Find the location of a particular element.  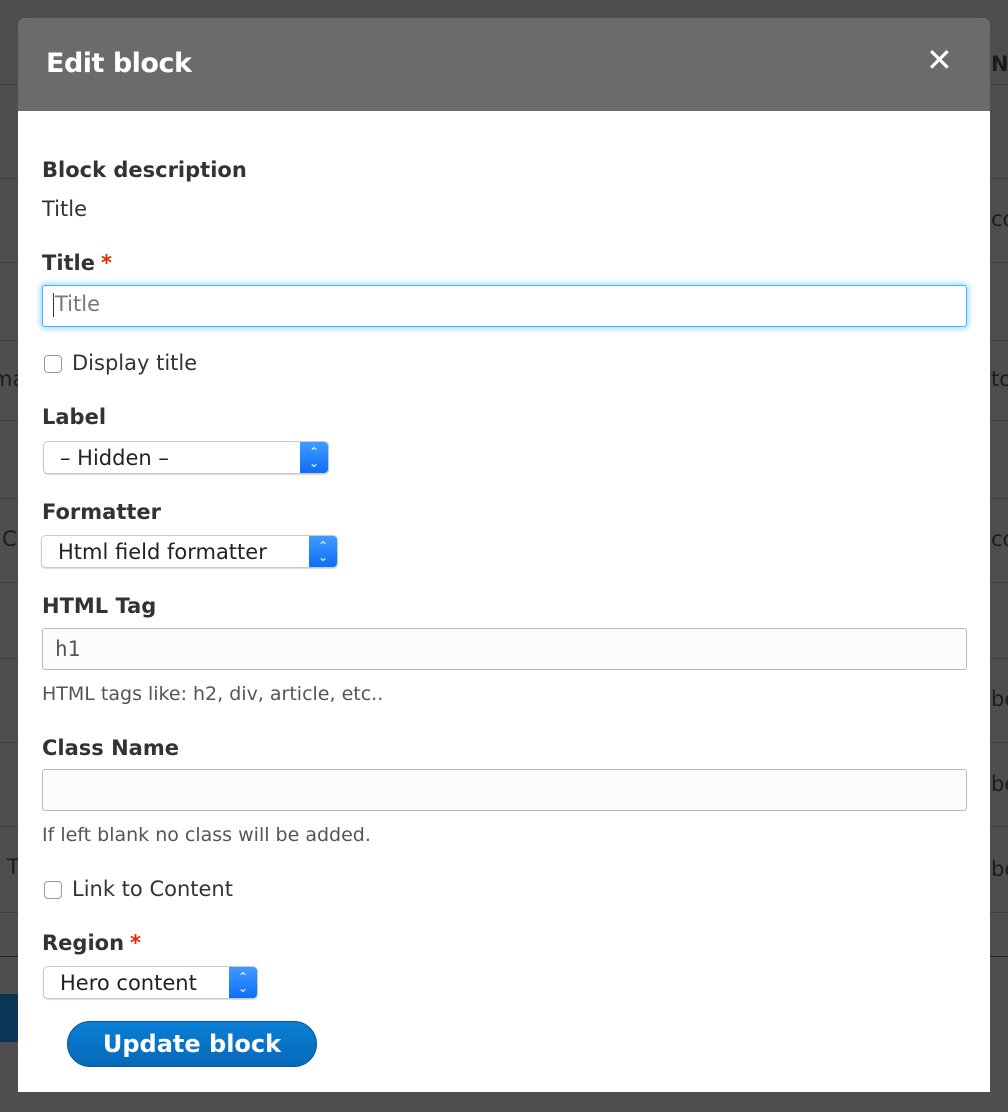

html-tag-input: h1 is located at coordinates (504, 649).